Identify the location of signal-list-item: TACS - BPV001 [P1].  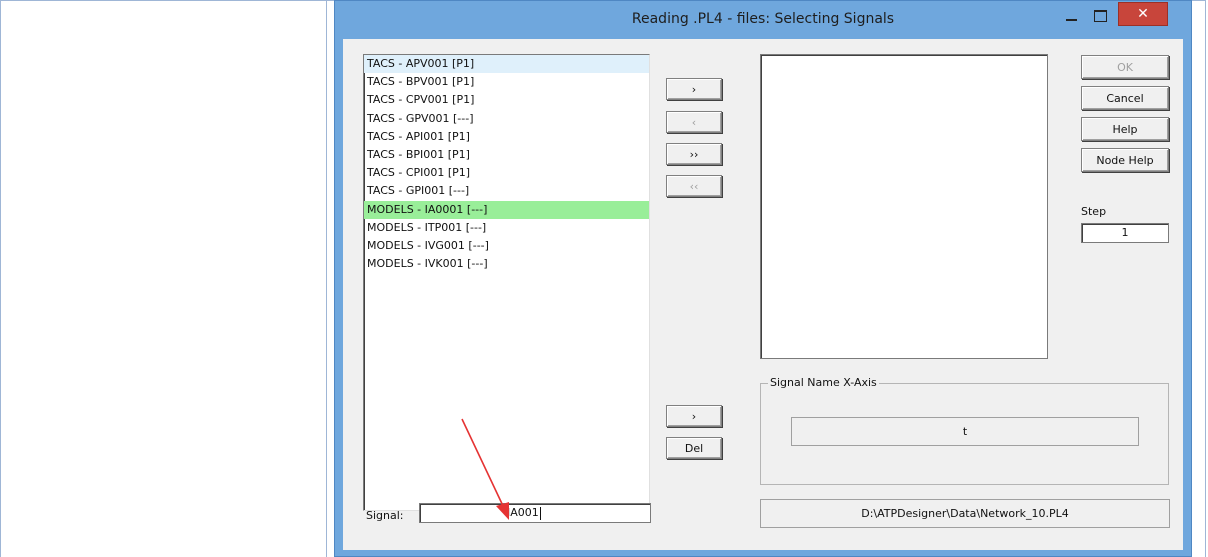
(506, 82).